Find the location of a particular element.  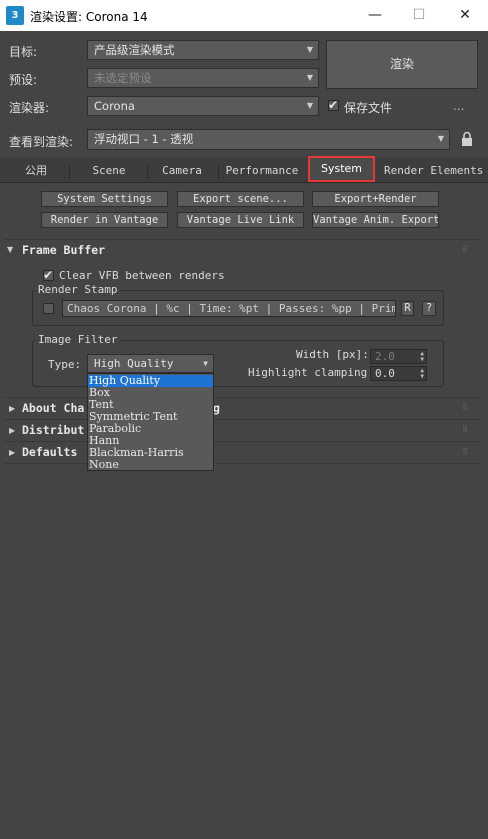

filter-type-value: High Quality is located at coordinates (134, 363).